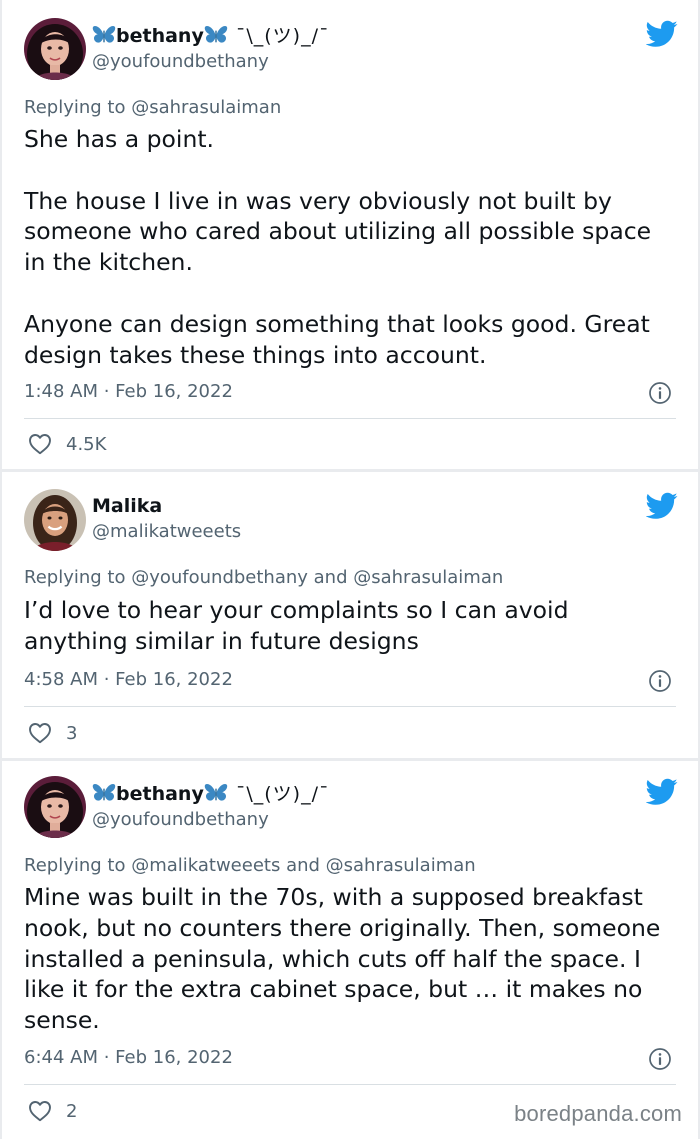 This screenshot has height=1139, width=700. Describe the element at coordinates (128, 392) in the screenshot. I see `tweet-timestamp: 1:48 AM · Feb 16, 2022` at that location.